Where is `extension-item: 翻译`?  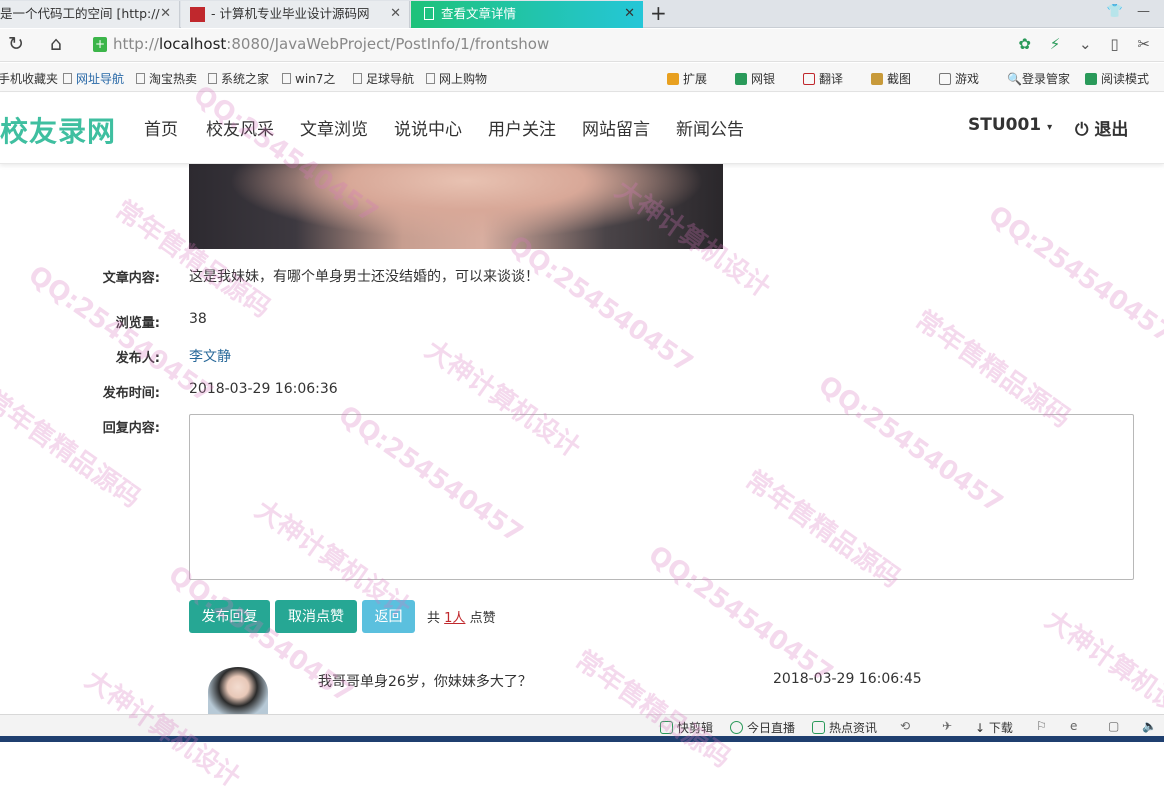
extension-item: 翻译 is located at coordinates (823, 78).